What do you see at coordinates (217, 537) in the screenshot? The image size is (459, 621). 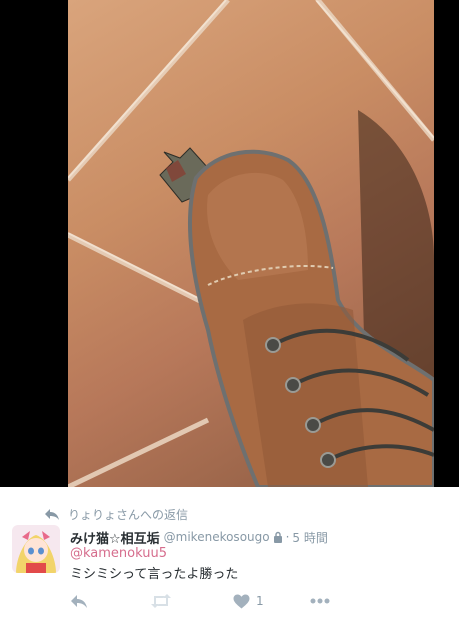 I see `user-handle: @mikenekosougo` at bounding box center [217, 537].